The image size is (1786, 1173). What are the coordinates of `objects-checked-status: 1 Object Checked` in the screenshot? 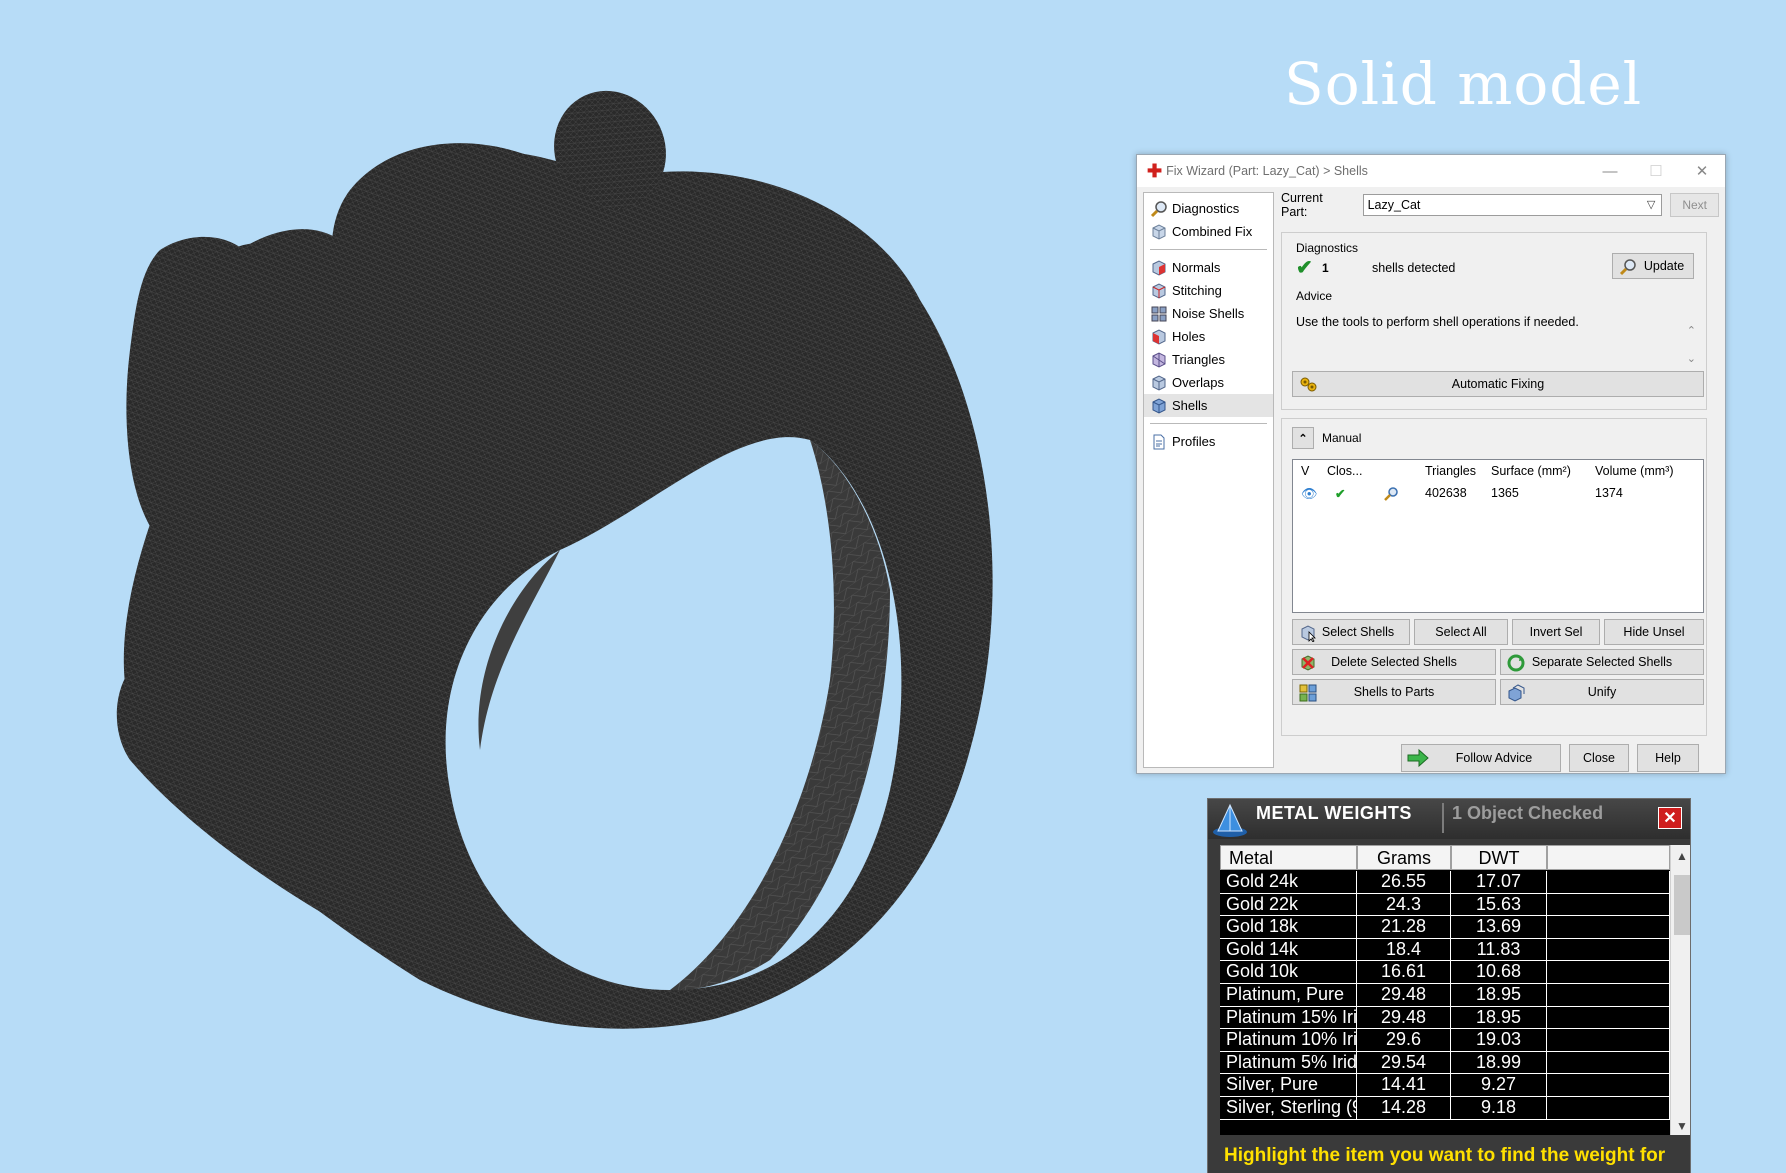 It's located at (1528, 813).